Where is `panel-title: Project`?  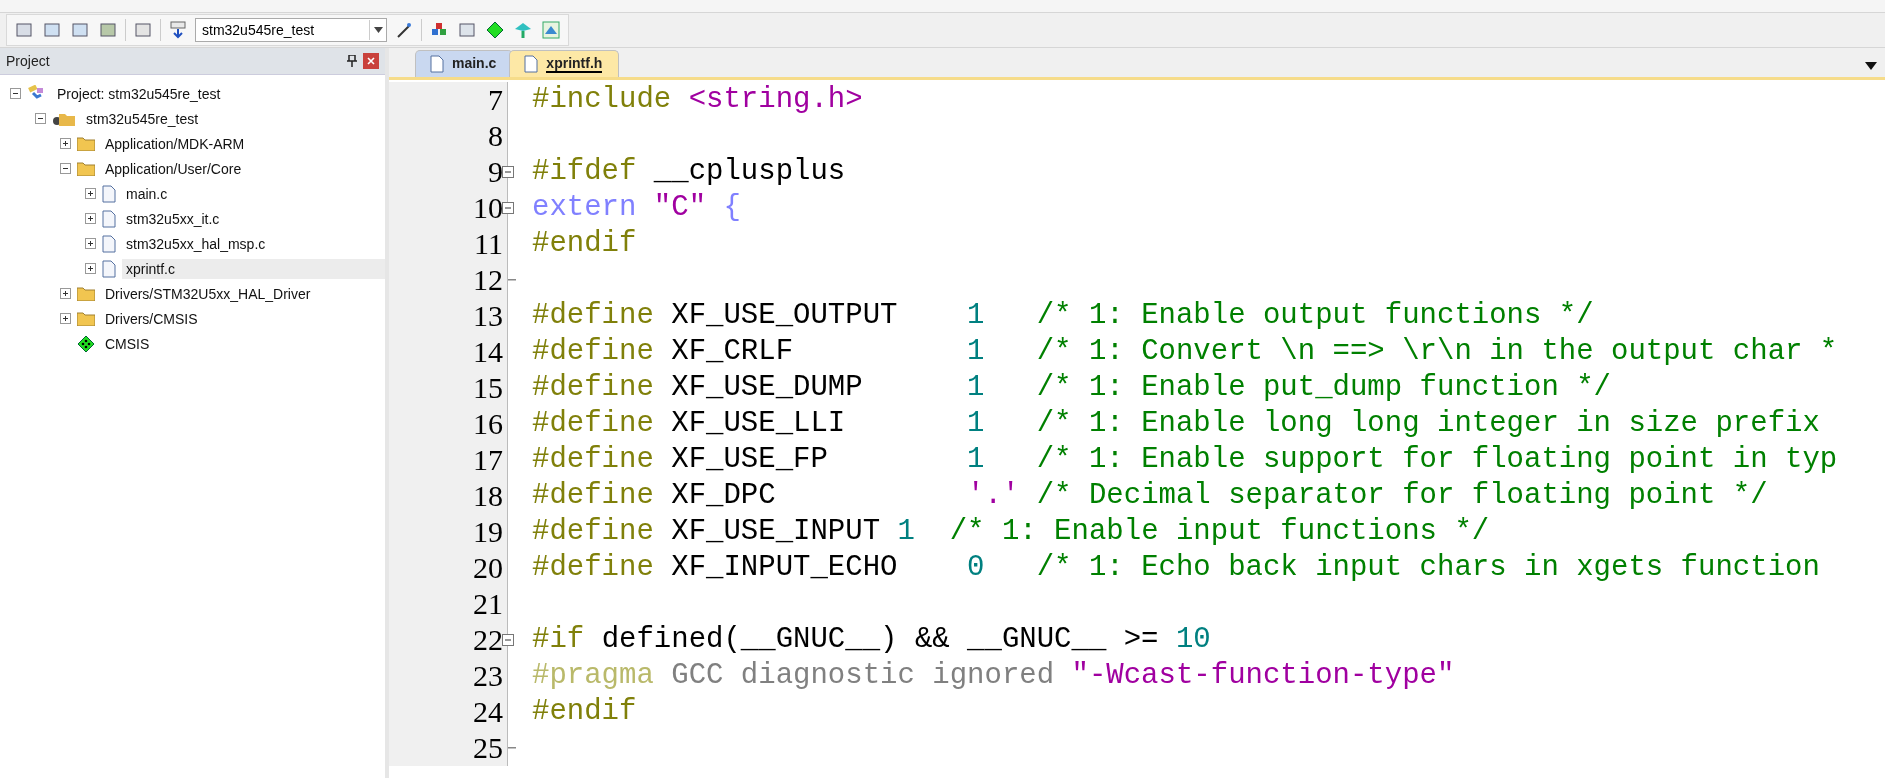 panel-title: Project is located at coordinates (28, 61).